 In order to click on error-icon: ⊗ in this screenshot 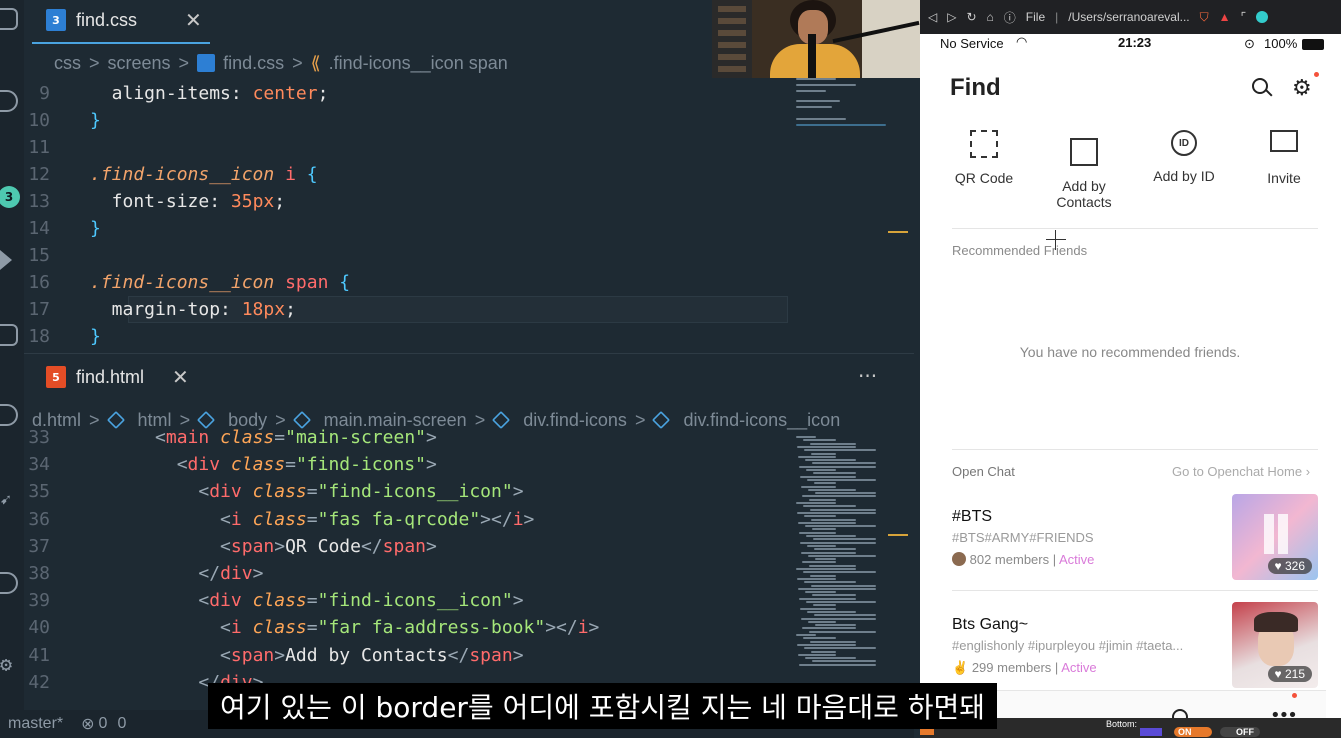, I will do `click(87, 724)`.